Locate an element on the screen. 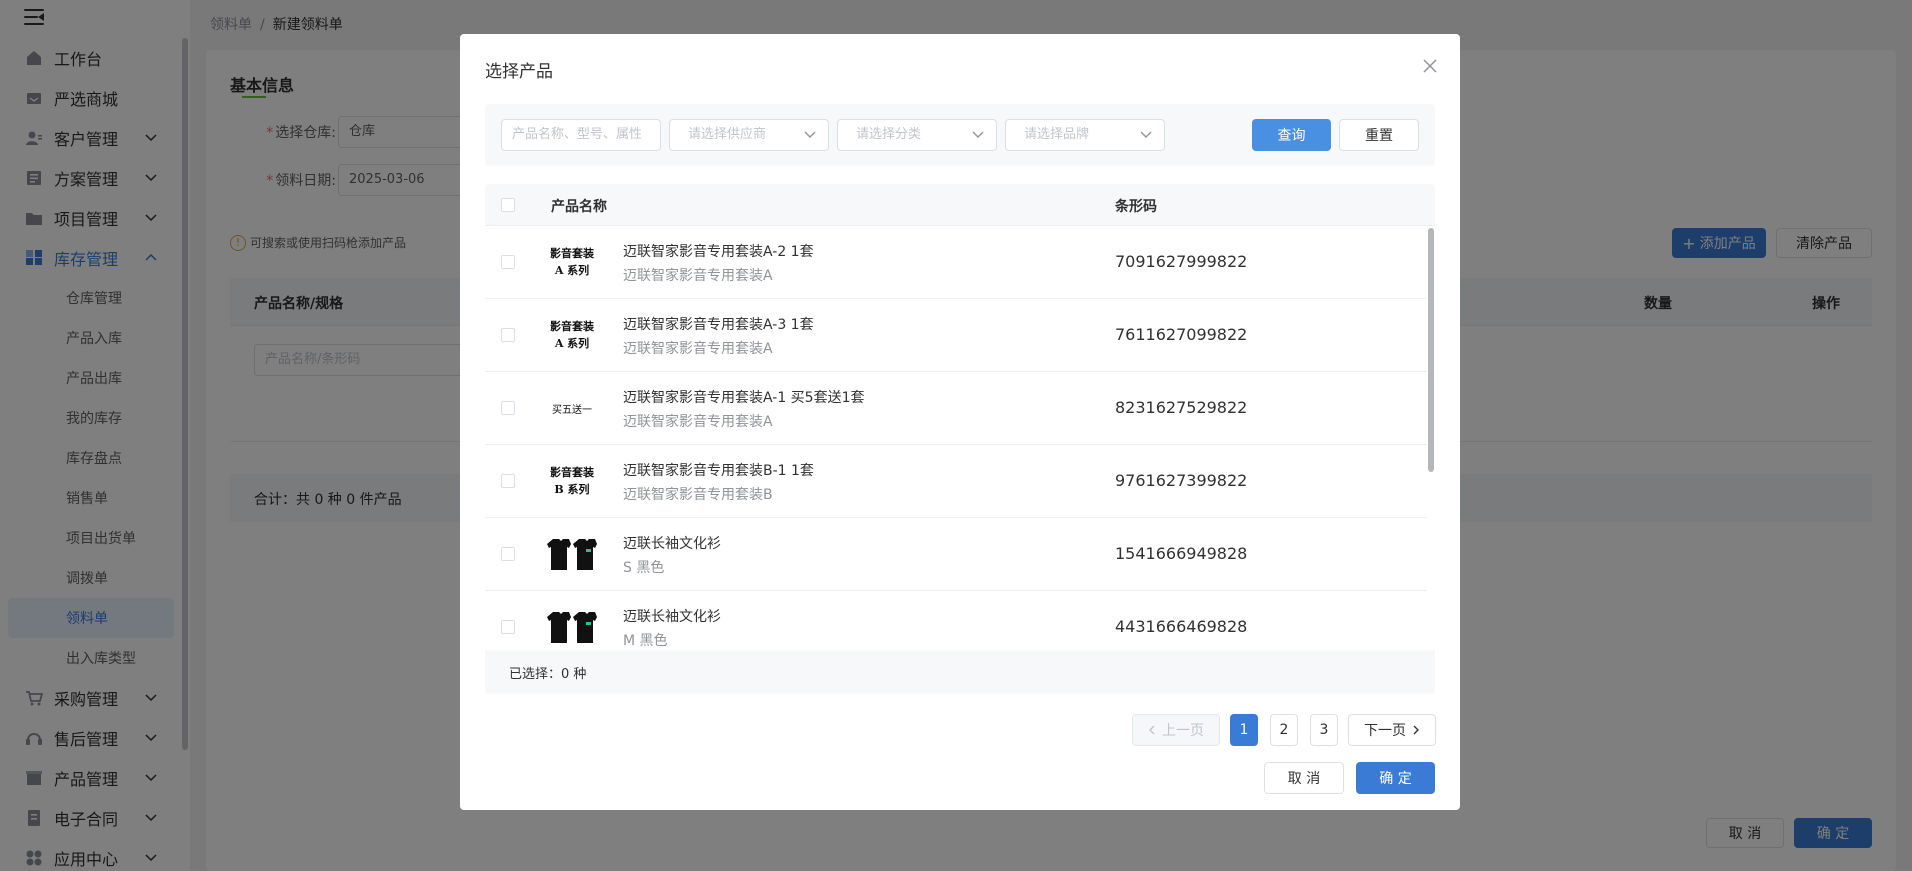 The height and width of the screenshot is (871, 1912). product-thumbnail: 买五送一 is located at coordinates (572, 408).